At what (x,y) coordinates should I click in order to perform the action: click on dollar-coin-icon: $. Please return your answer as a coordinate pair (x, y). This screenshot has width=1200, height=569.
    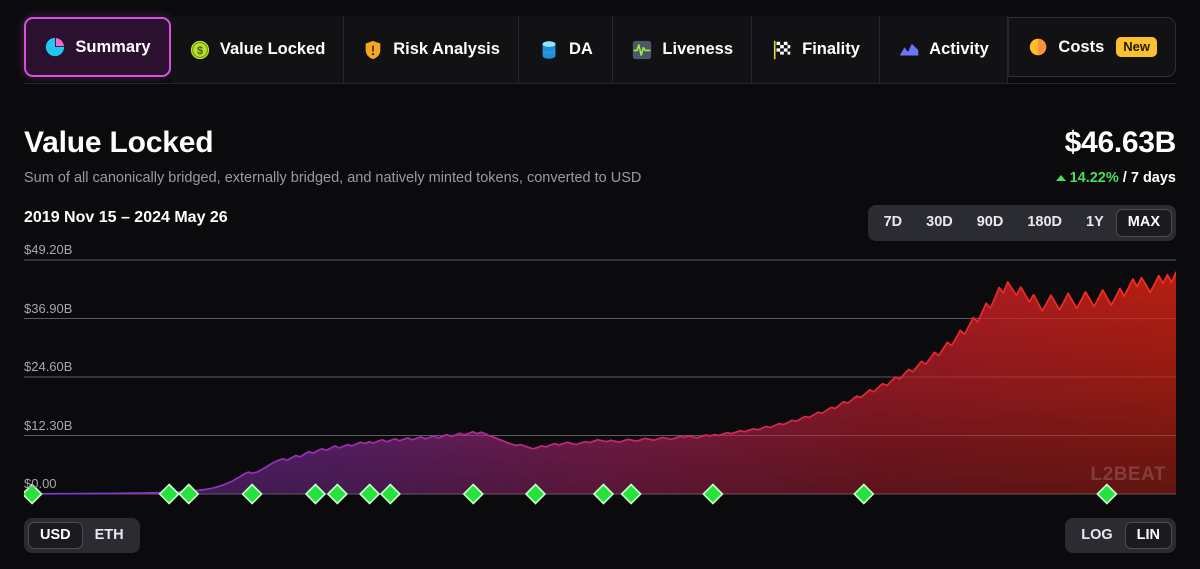
    Looking at the image, I should click on (200, 50).